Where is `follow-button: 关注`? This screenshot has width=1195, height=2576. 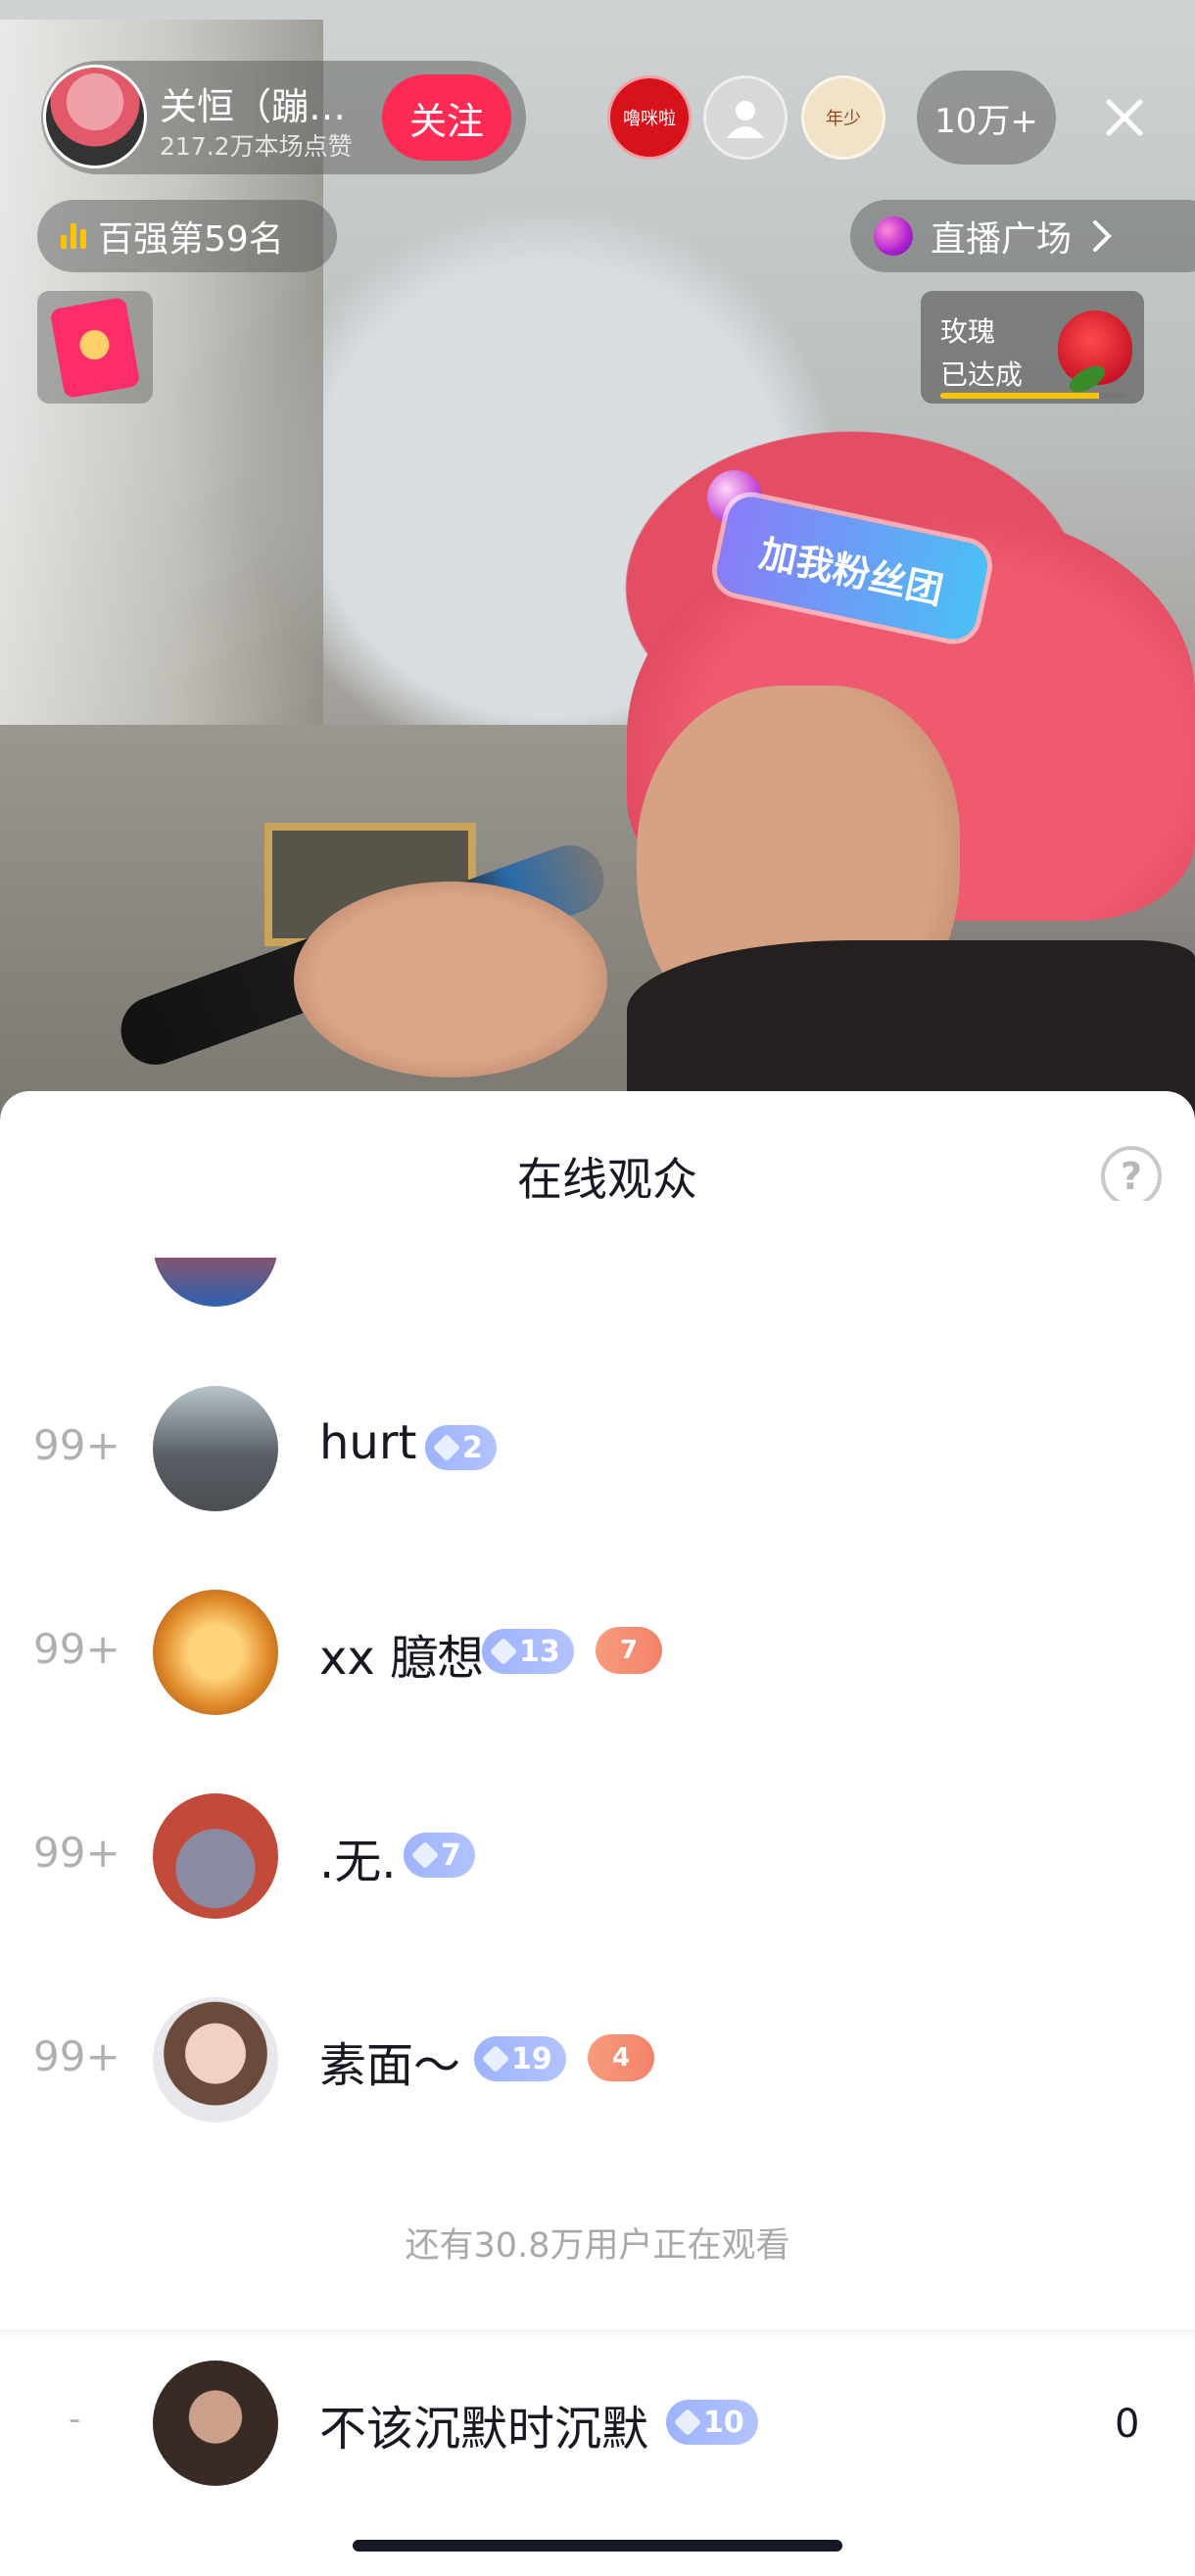
follow-button: 关注 is located at coordinates (446, 118).